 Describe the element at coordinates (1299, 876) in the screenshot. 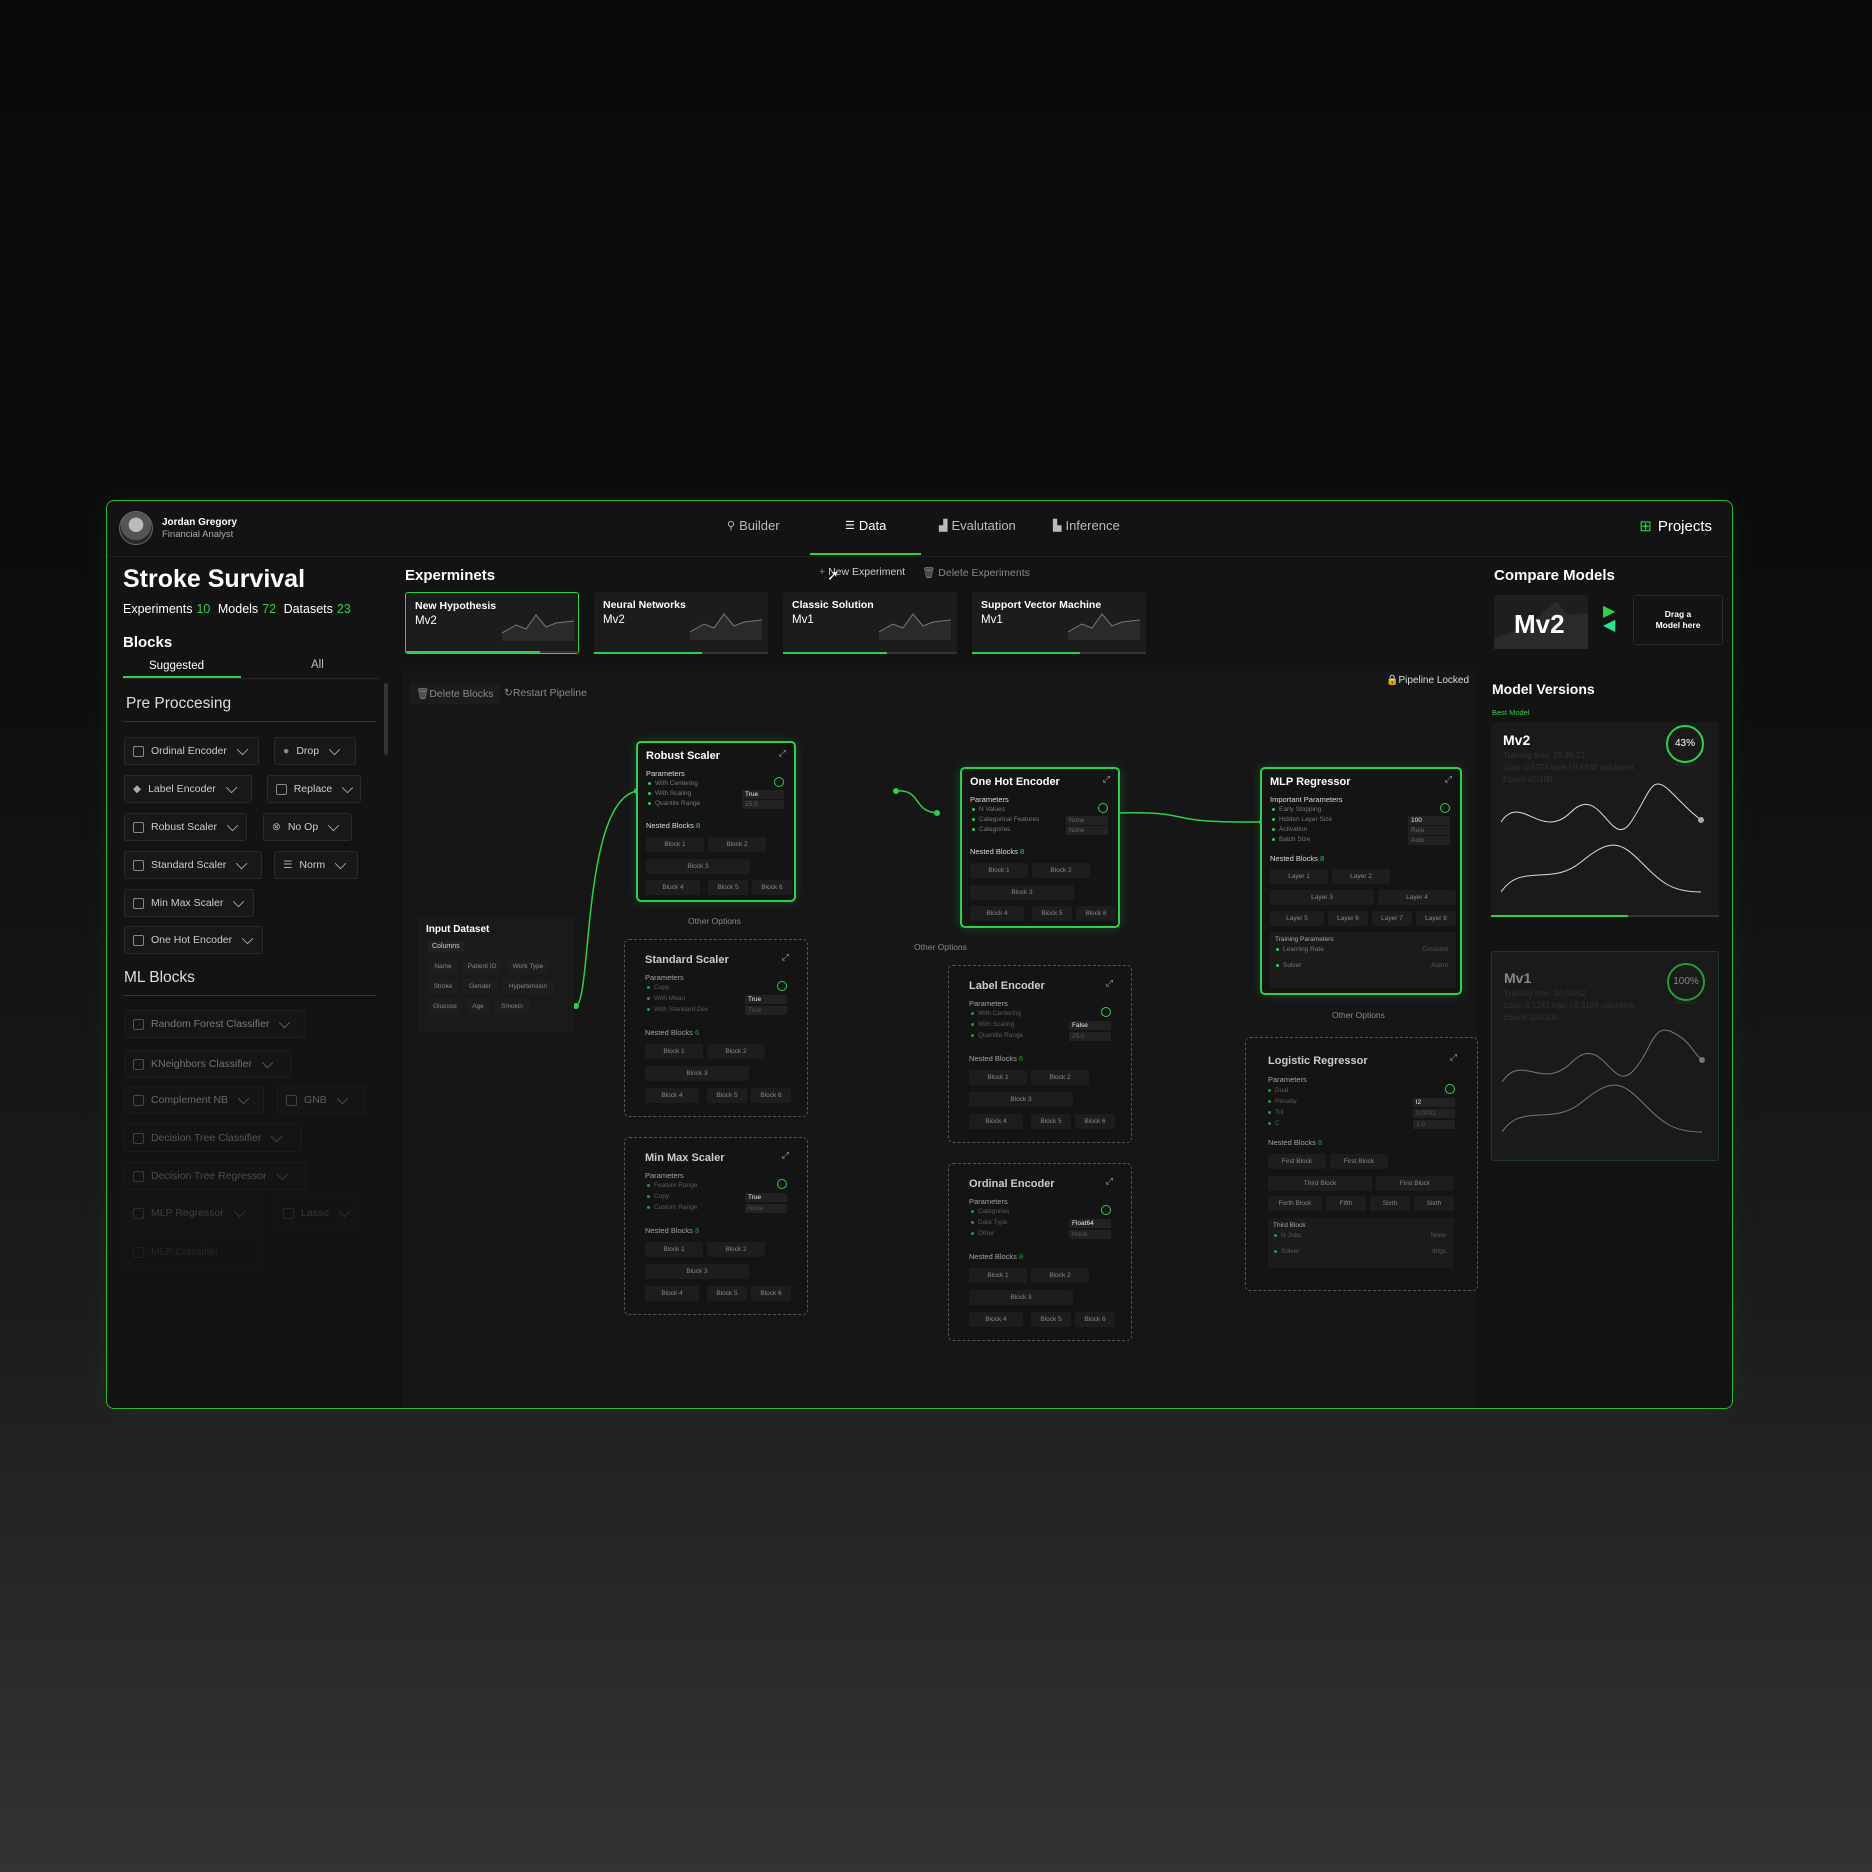

I see `nested-block: Layer 1` at that location.